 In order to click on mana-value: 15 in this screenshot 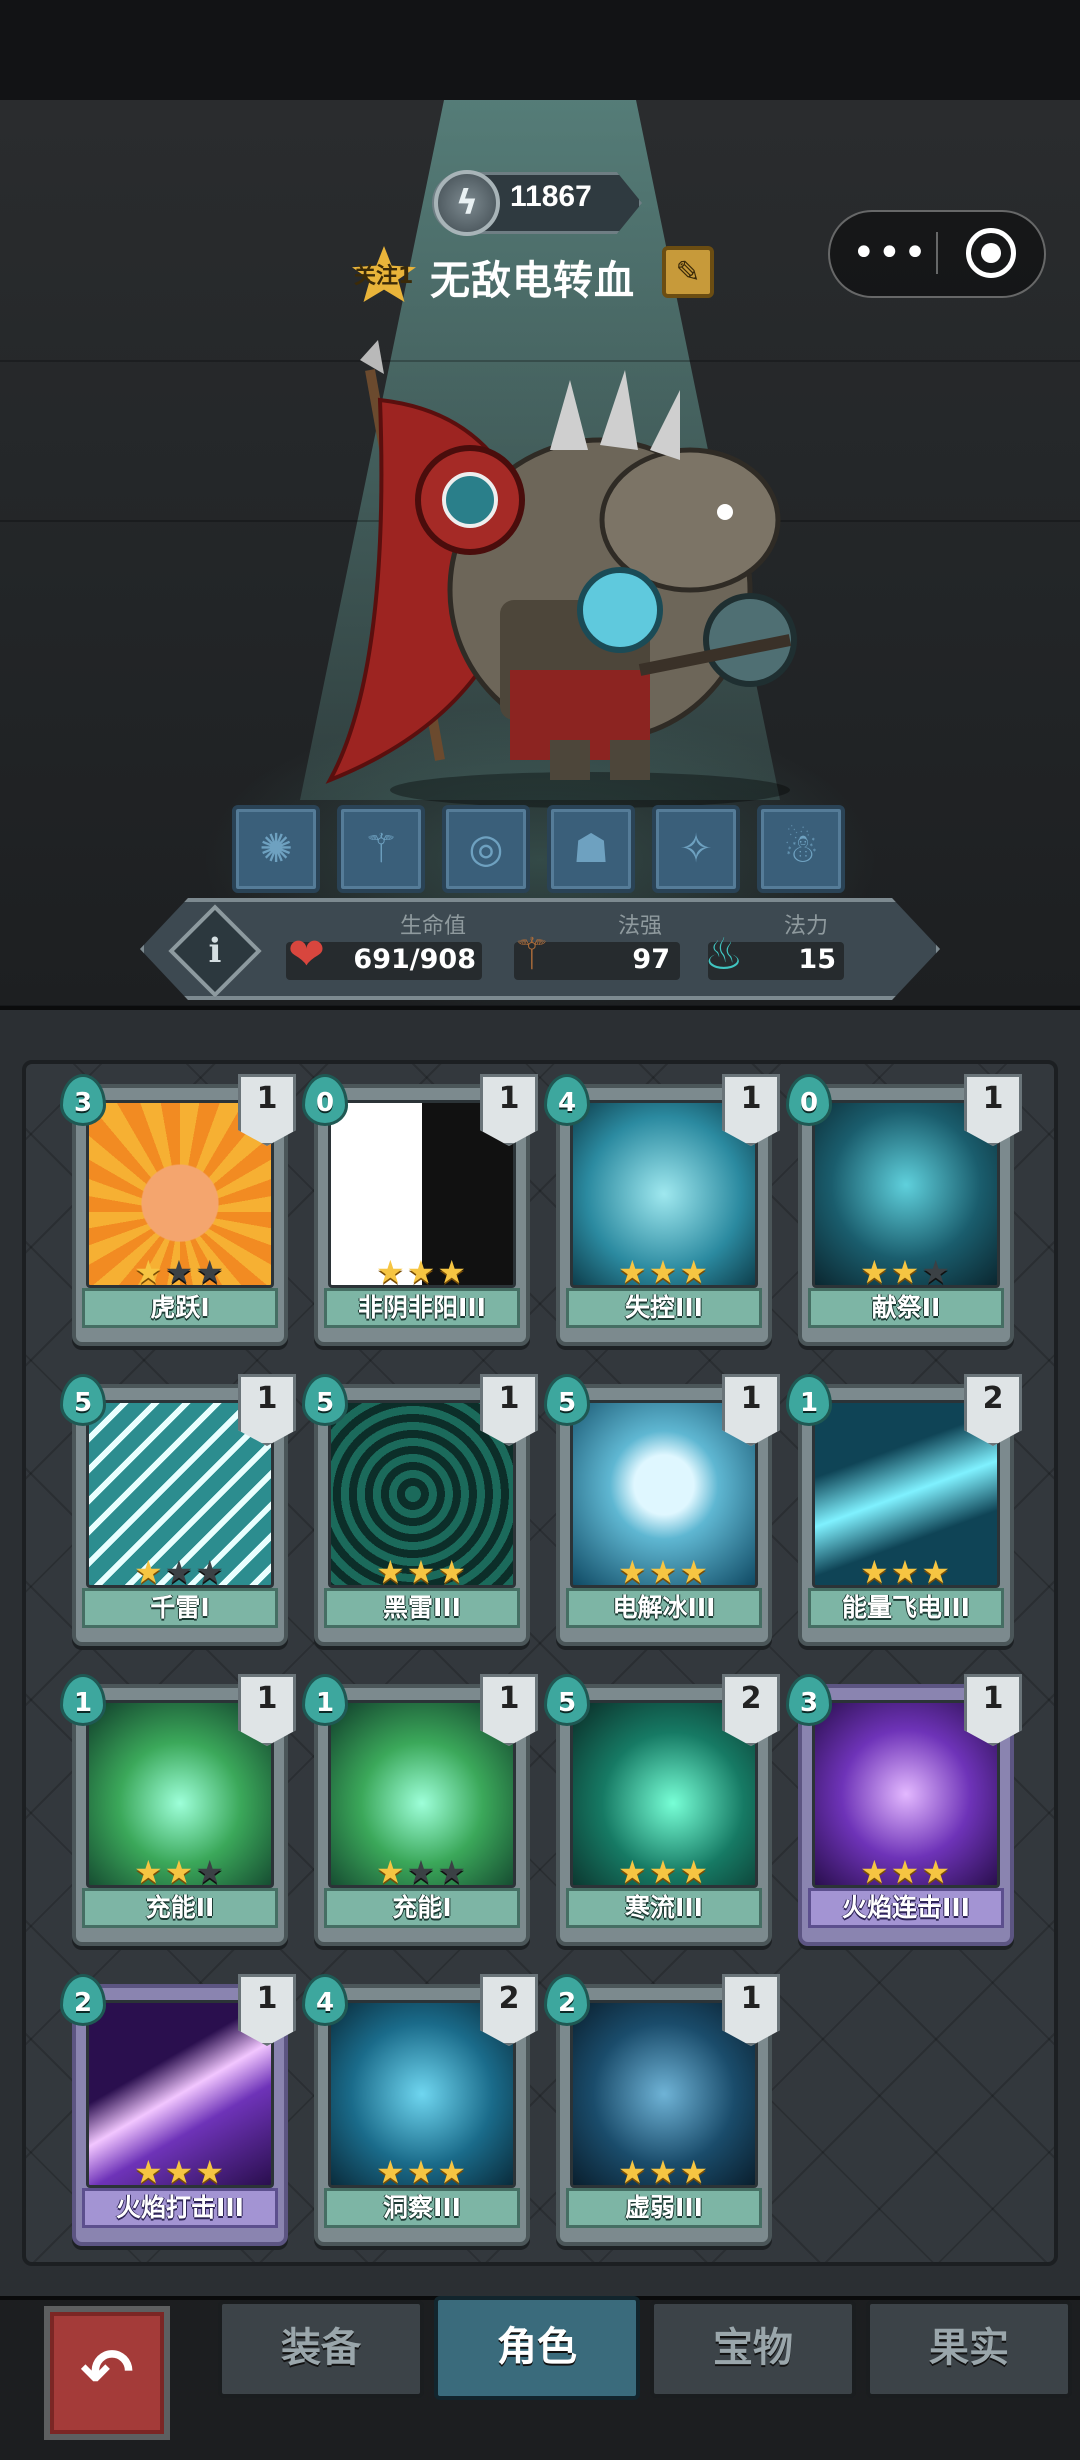, I will do `click(817, 959)`.